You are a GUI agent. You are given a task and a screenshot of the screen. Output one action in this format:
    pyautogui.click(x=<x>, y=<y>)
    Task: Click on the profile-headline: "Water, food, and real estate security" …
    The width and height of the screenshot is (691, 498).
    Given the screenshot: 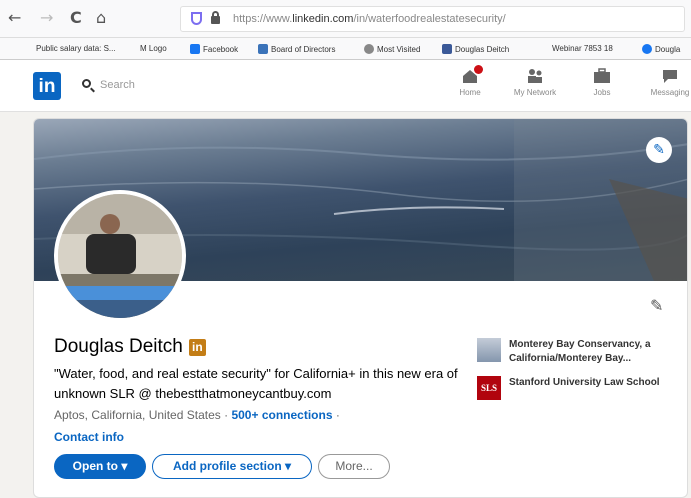 What is the action you would take?
    pyautogui.click(x=256, y=383)
    